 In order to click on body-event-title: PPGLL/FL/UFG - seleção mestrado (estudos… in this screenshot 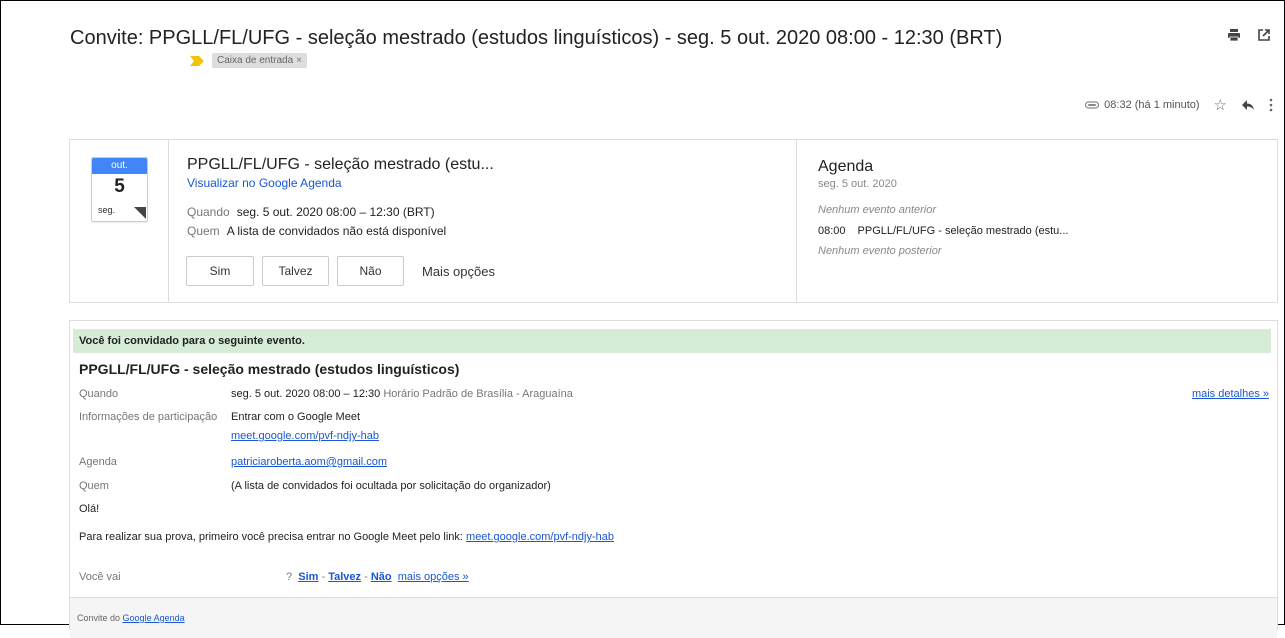, I will do `click(269, 369)`.